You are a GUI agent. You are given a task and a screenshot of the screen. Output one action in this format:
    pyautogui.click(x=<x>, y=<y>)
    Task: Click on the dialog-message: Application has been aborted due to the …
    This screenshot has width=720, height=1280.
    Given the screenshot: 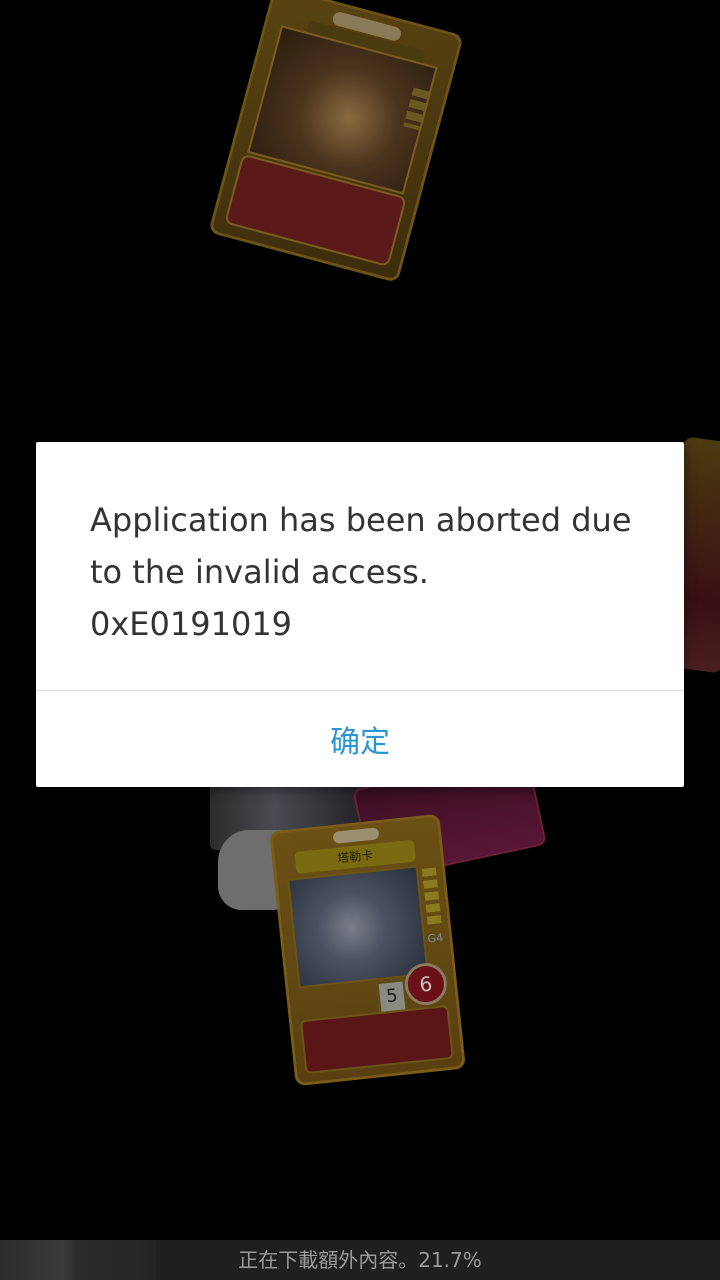 What is the action you would take?
    pyautogui.click(x=361, y=572)
    